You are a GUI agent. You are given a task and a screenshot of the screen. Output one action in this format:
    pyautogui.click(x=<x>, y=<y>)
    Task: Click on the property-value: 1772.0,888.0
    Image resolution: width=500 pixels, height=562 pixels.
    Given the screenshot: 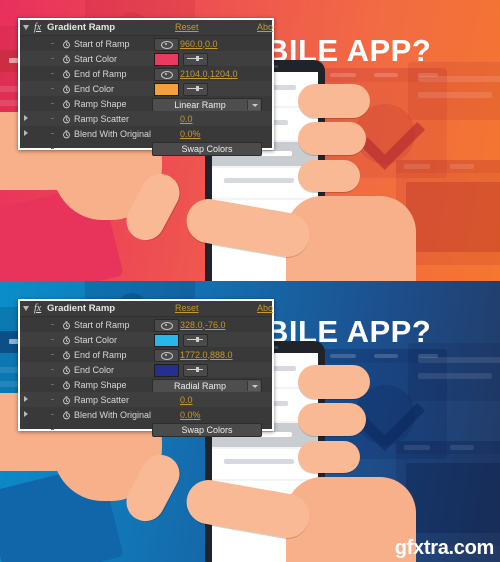 What is the action you would take?
    pyautogui.click(x=206, y=355)
    